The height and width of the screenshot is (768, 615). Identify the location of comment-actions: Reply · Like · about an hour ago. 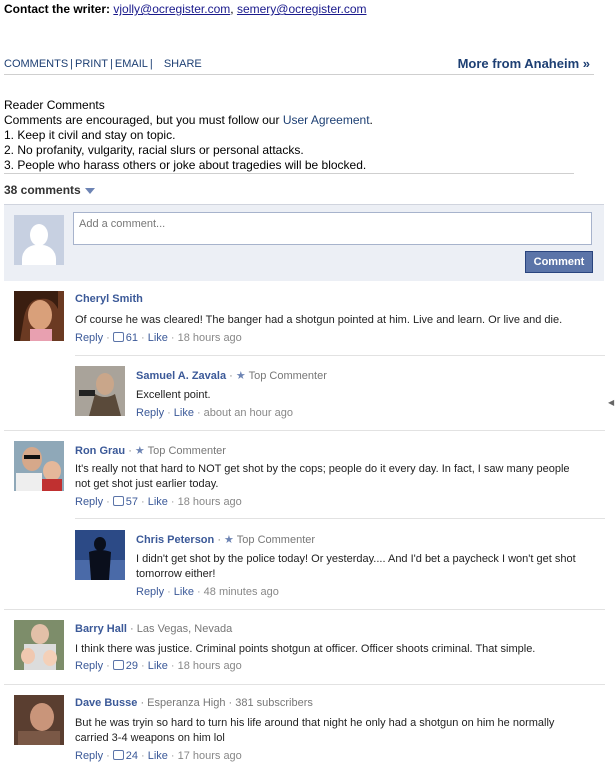
(214, 413).